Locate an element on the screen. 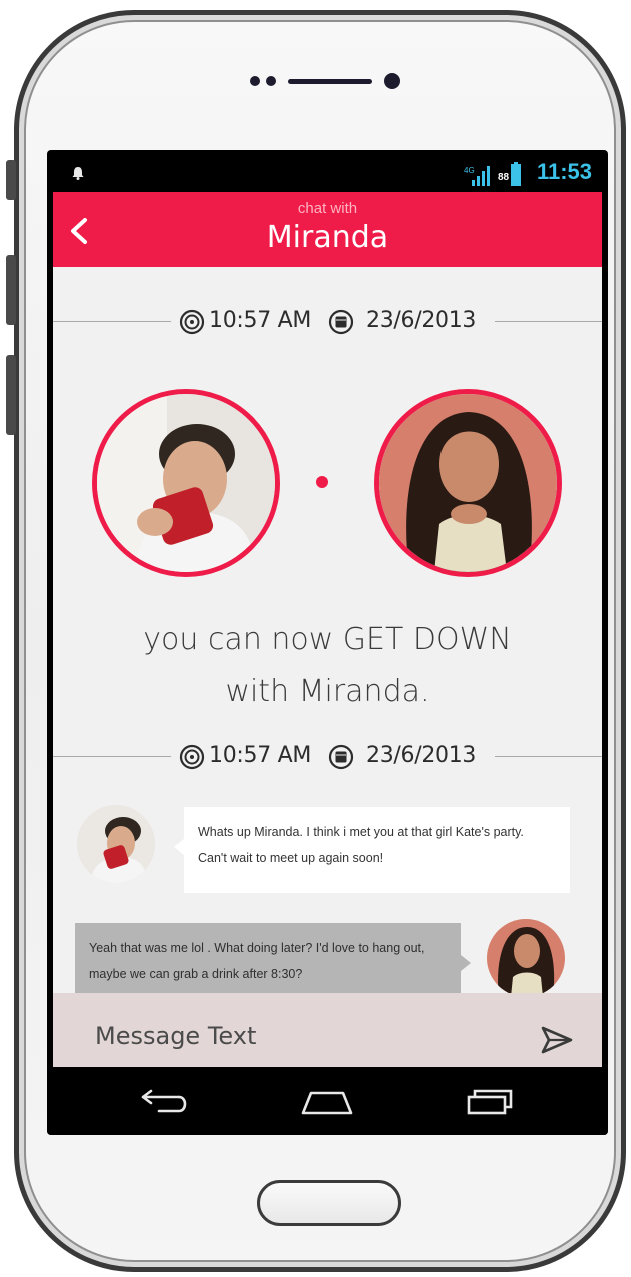 The image size is (631, 1277). phone-volume-down is located at coordinates (11, 395).